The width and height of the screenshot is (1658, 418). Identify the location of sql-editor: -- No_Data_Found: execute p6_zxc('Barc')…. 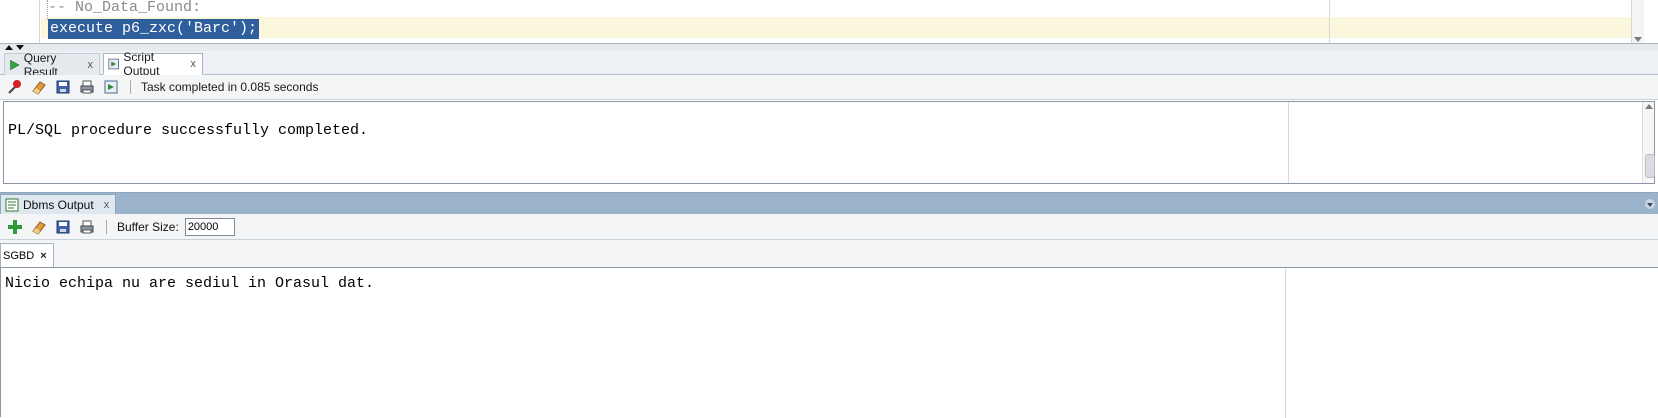
(829, 22).